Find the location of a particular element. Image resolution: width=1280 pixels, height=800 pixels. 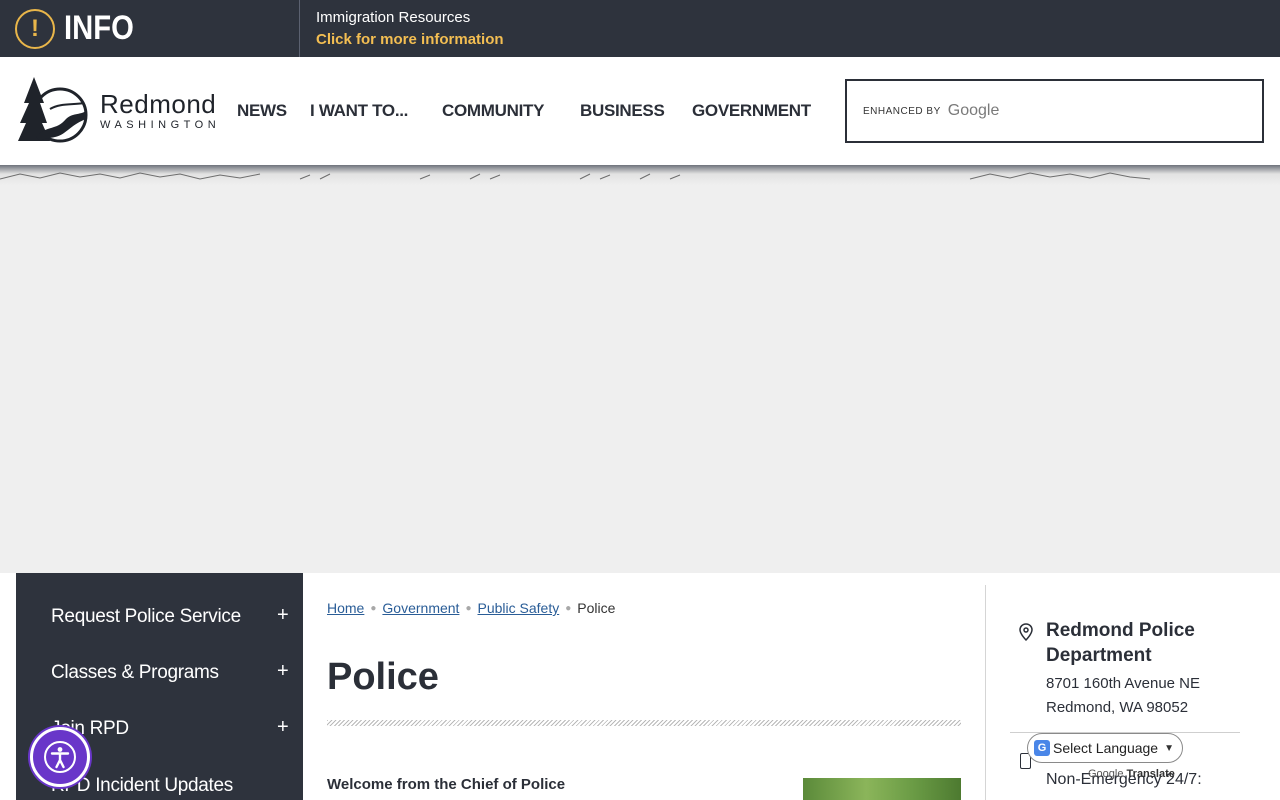

breadcrumb-current: Police is located at coordinates (596, 608).